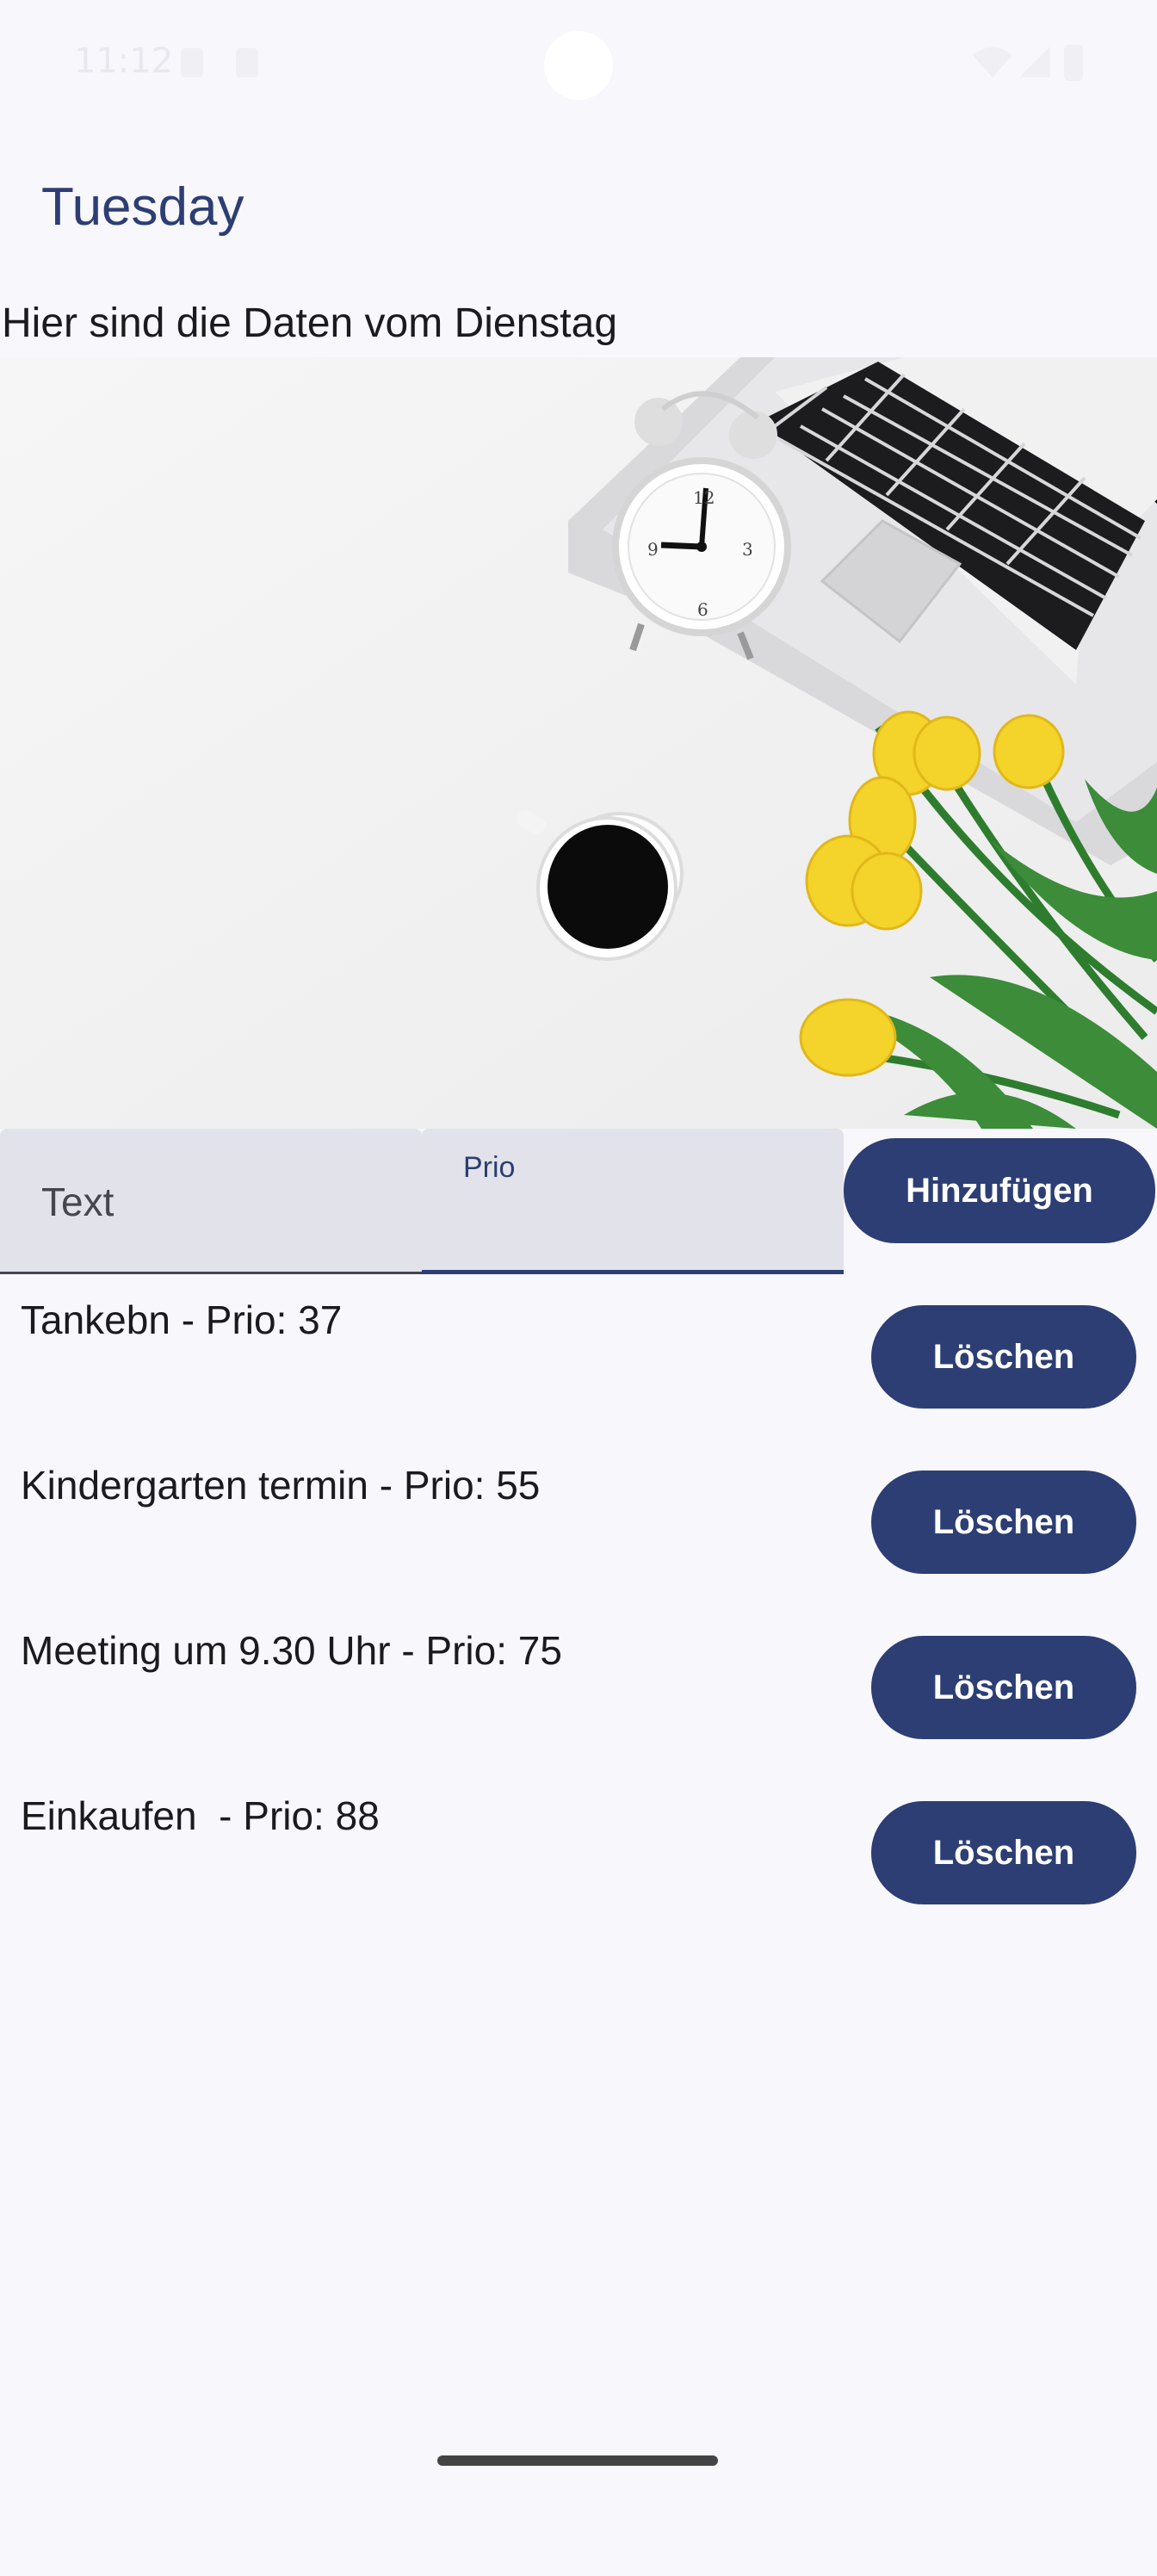 This screenshot has height=2576, width=1157. What do you see at coordinates (578, 2460) in the screenshot?
I see `home-indicator` at bounding box center [578, 2460].